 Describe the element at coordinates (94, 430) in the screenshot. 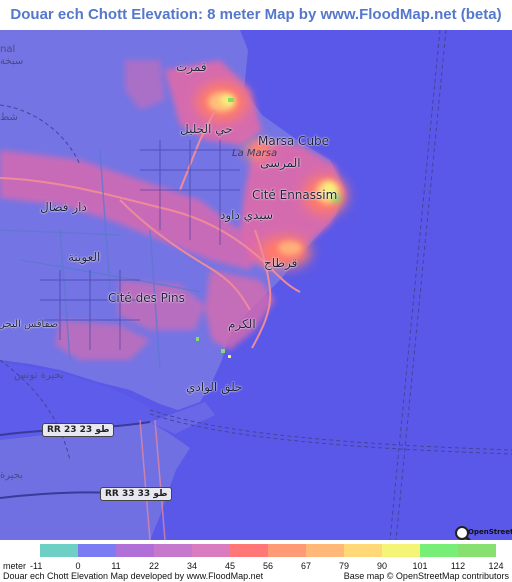

I see `road-rr23-ar: طو 23` at that location.